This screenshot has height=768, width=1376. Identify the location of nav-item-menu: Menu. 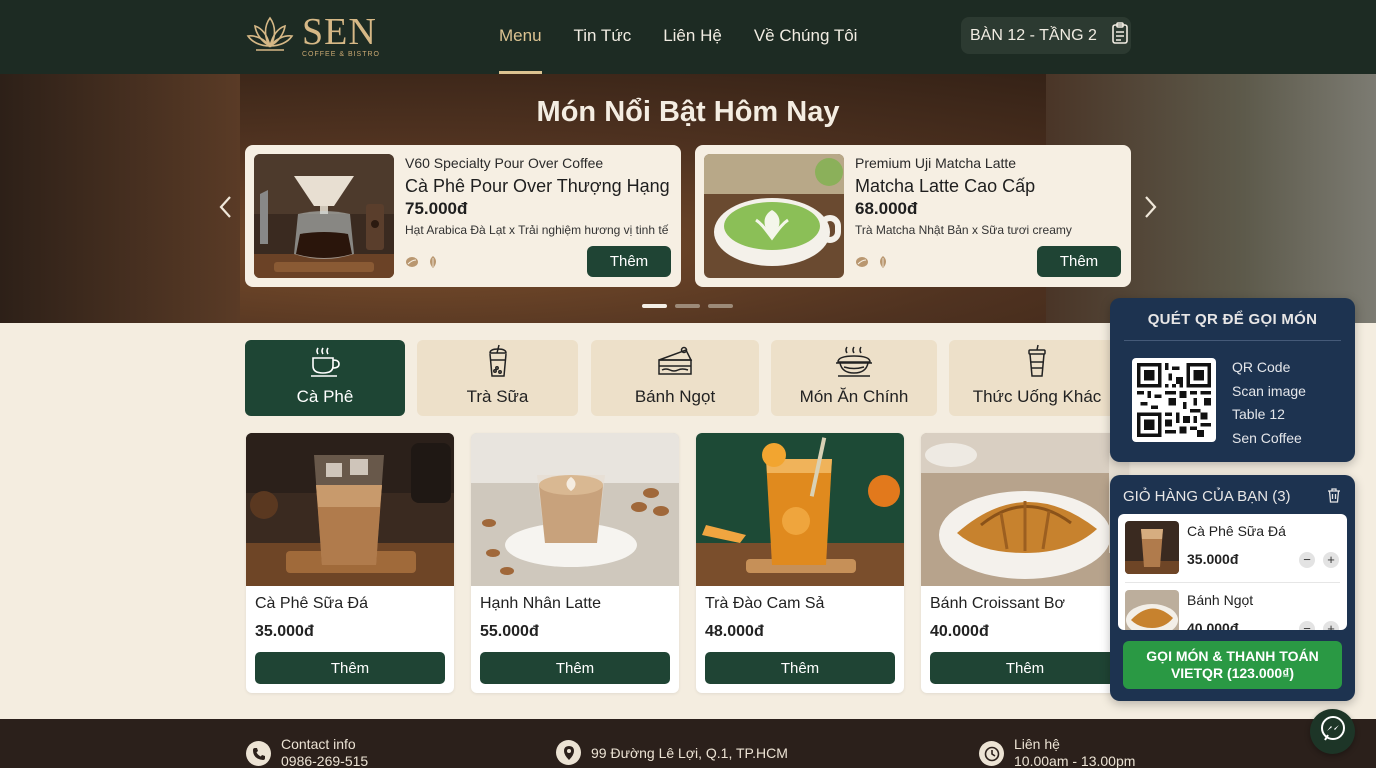
(520, 37).